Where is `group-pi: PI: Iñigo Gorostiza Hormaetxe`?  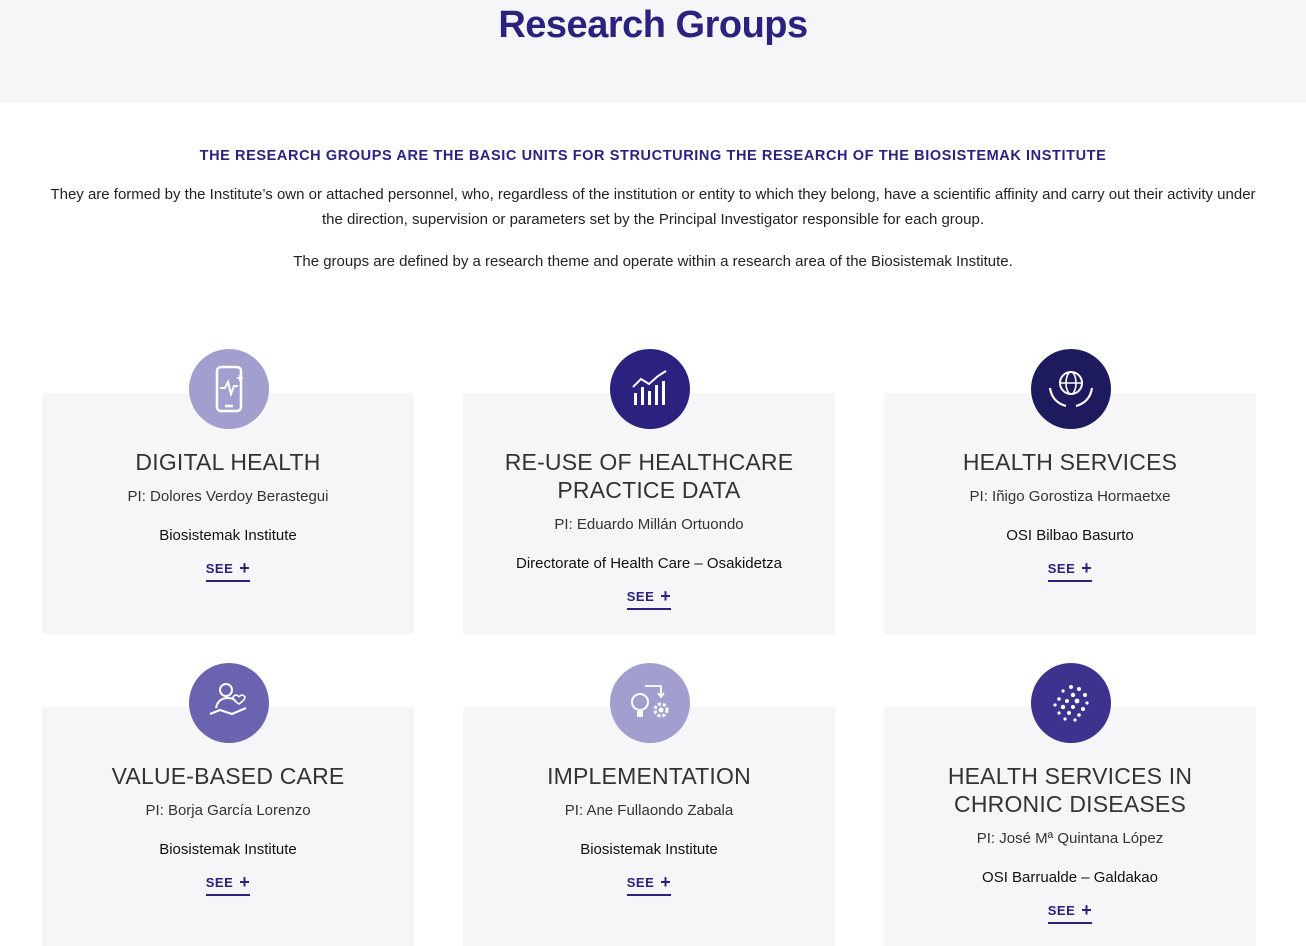 group-pi: PI: Iñigo Gorostiza Hormaetxe is located at coordinates (1070, 496).